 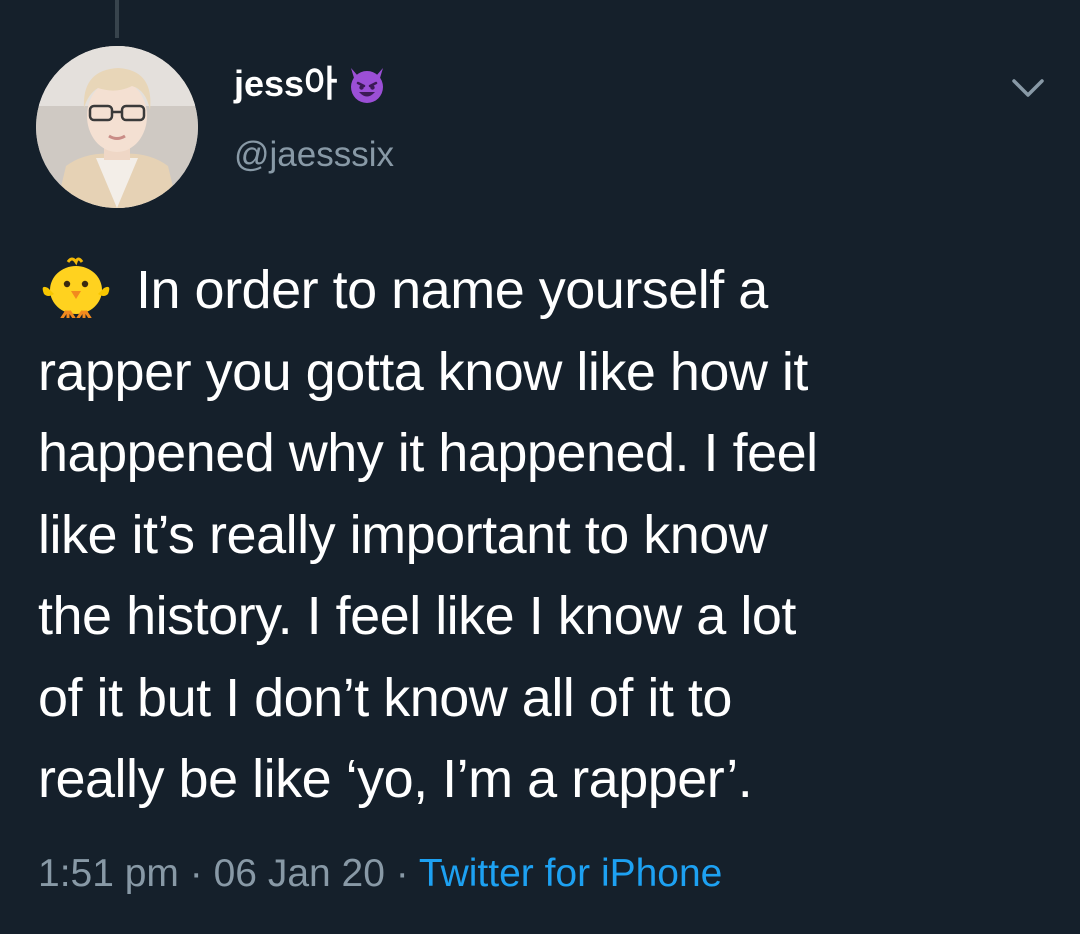 I want to click on tweet-time: 1:51 pm, so click(x=108, y=873).